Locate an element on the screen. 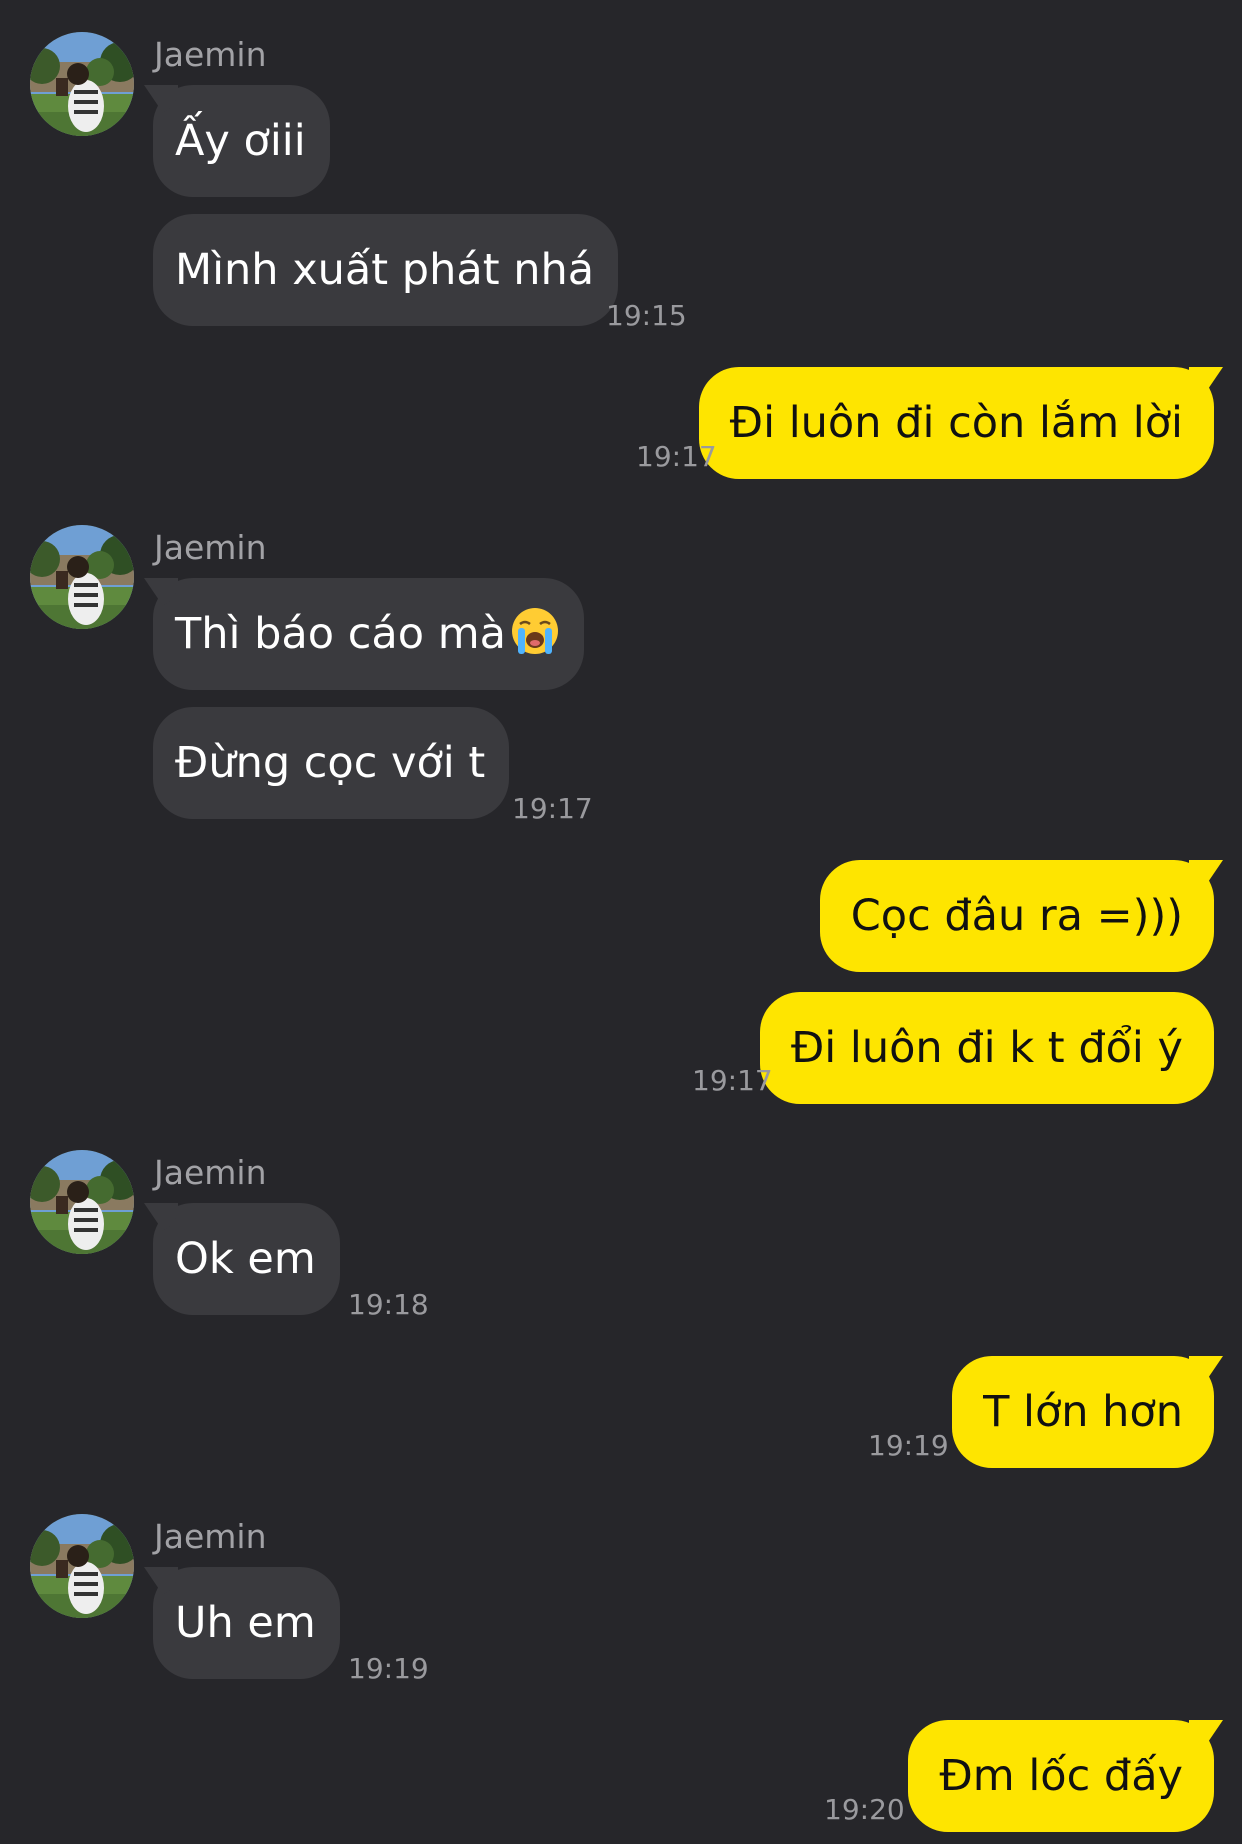  message-timestamp: 19:18 is located at coordinates (388, 1304).